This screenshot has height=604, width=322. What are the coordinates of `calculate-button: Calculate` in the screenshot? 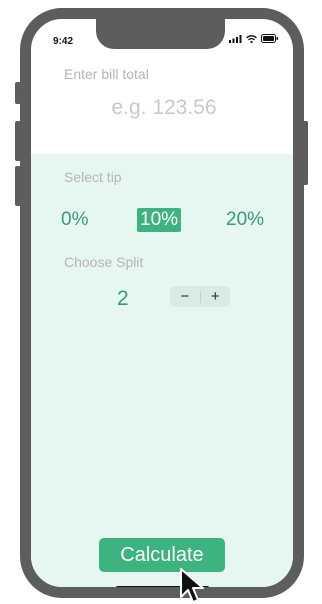 It's located at (162, 555).